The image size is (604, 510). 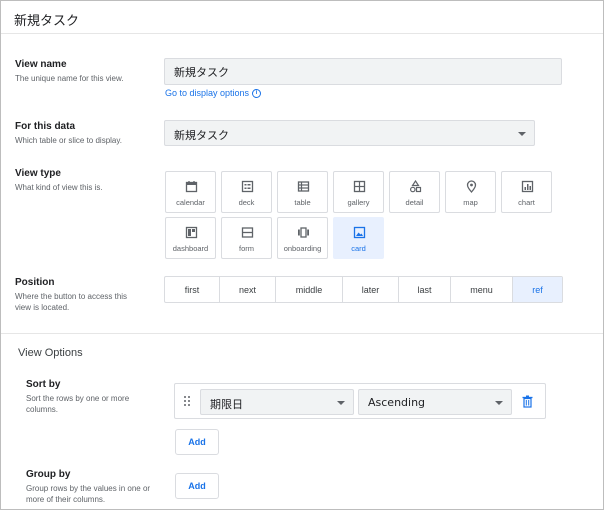 What do you see at coordinates (50, 353) in the screenshot?
I see `view-options-title: View Options` at bounding box center [50, 353].